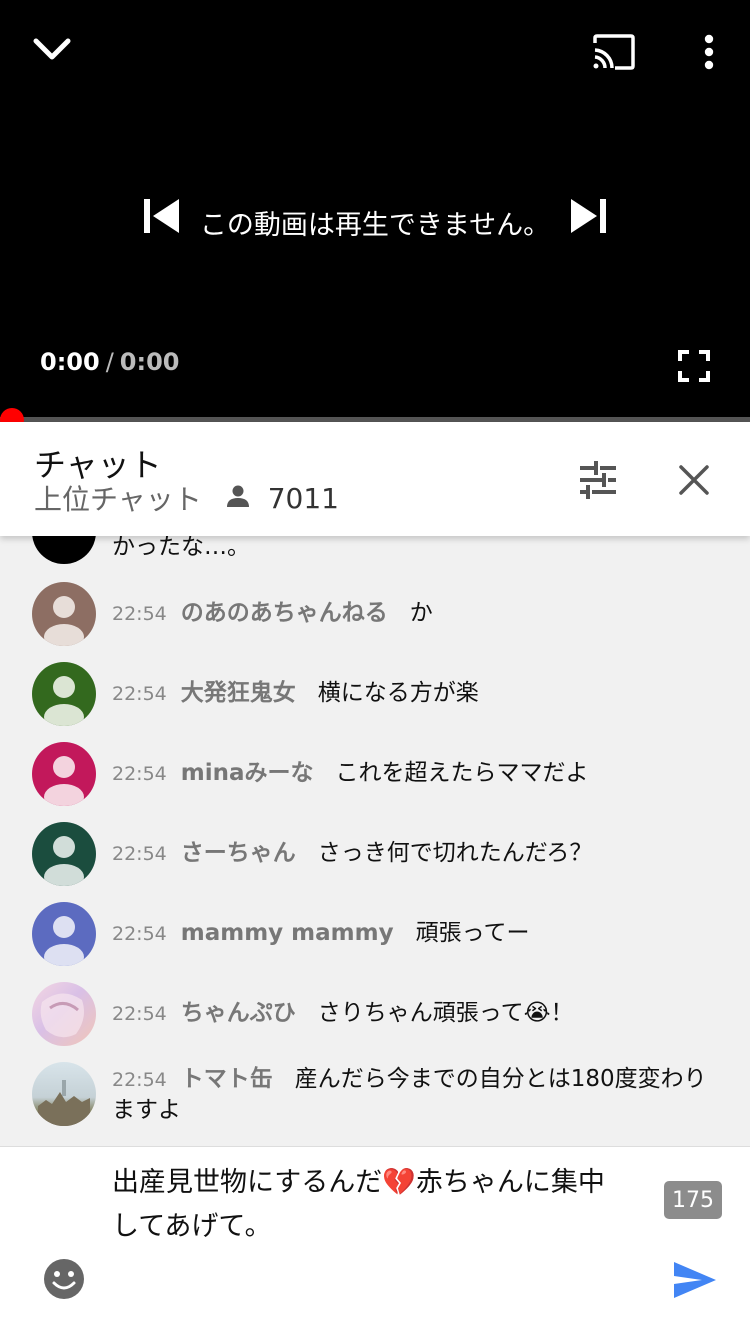 The image size is (750, 1334). I want to click on tune-icon, so click(598, 480).